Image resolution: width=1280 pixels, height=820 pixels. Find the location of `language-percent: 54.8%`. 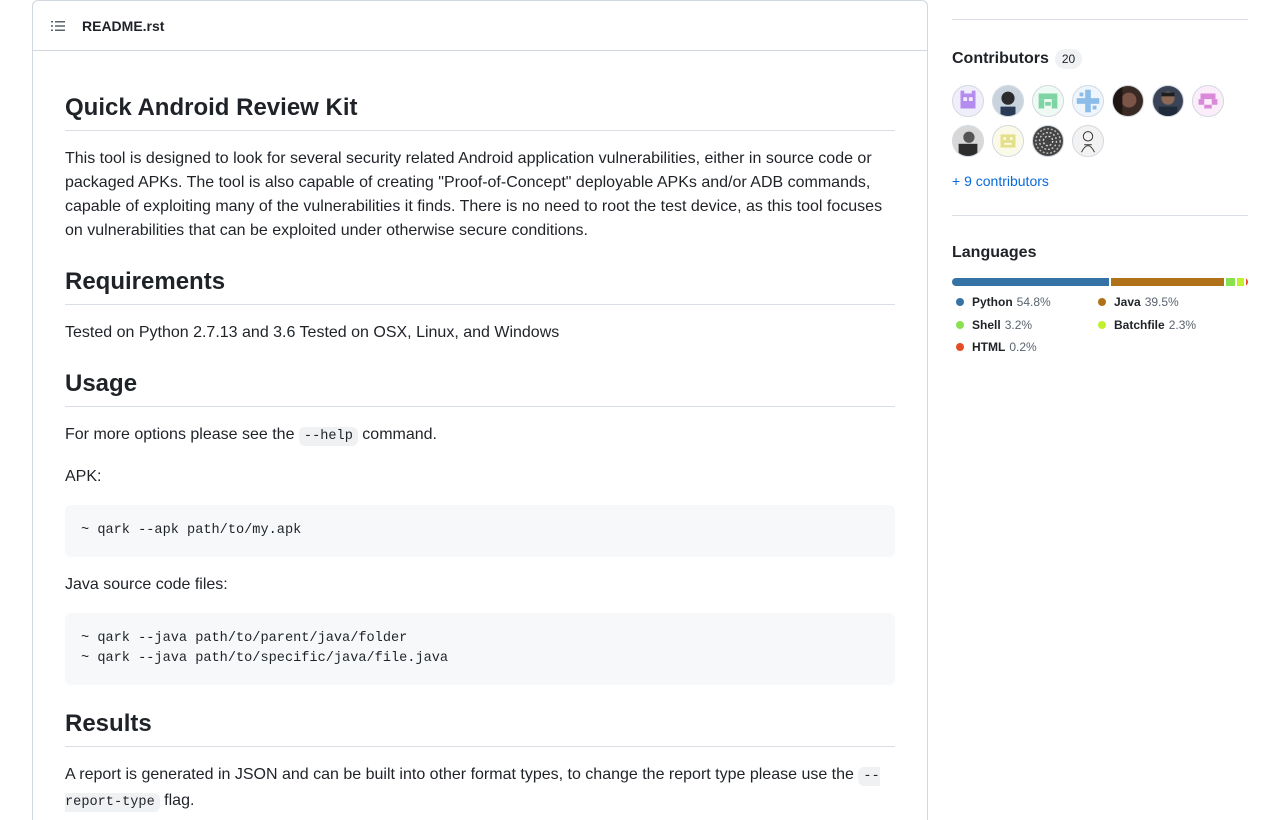

language-percent: 54.8% is located at coordinates (1033, 302).